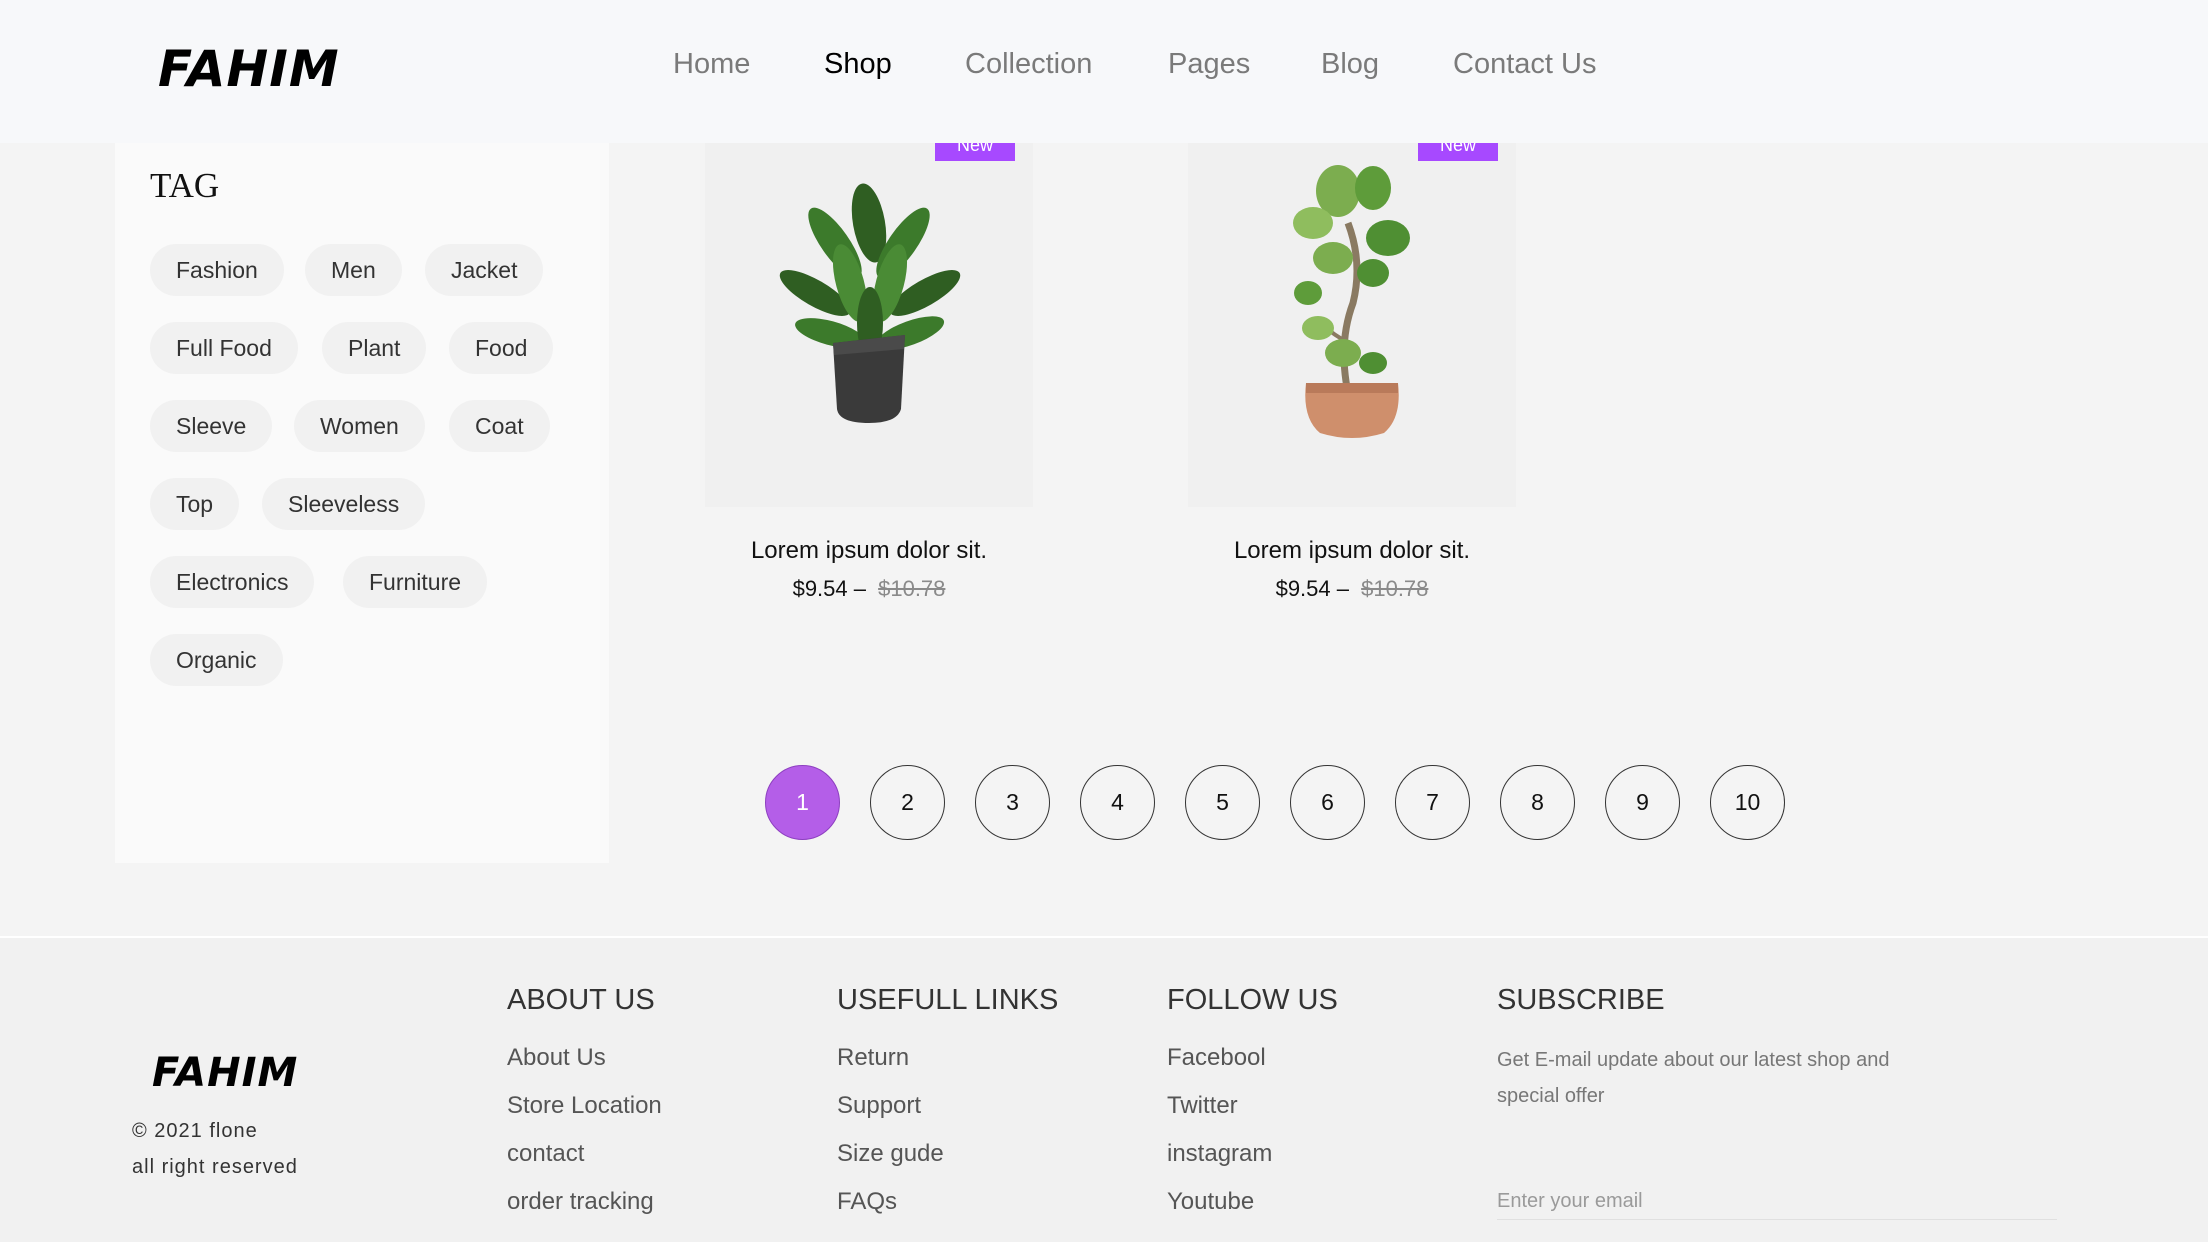 The height and width of the screenshot is (1242, 2208). What do you see at coordinates (802, 802) in the screenshot?
I see `page-button-1: 1` at bounding box center [802, 802].